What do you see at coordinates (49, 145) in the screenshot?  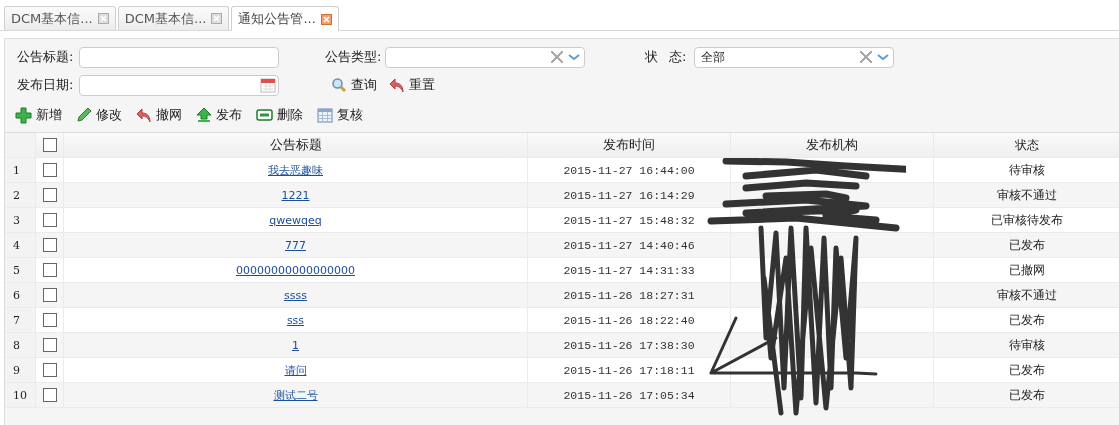 I see `select-all-checkbox` at bounding box center [49, 145].